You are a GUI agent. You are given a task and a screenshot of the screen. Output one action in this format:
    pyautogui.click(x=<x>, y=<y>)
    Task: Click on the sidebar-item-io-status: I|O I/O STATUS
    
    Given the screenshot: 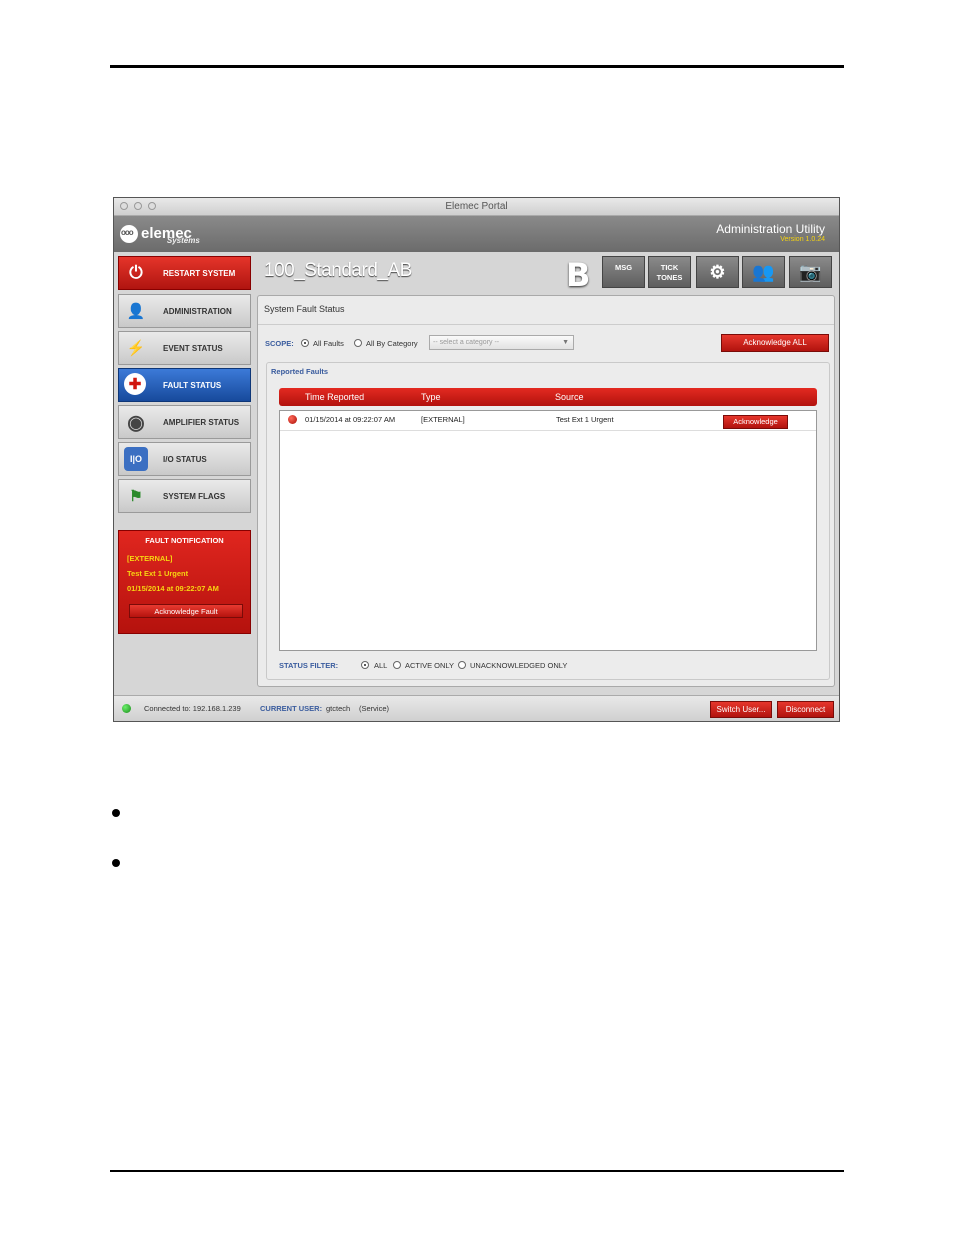 What is the action you would take?
    pyautogui.click(x=184, y=459)
    